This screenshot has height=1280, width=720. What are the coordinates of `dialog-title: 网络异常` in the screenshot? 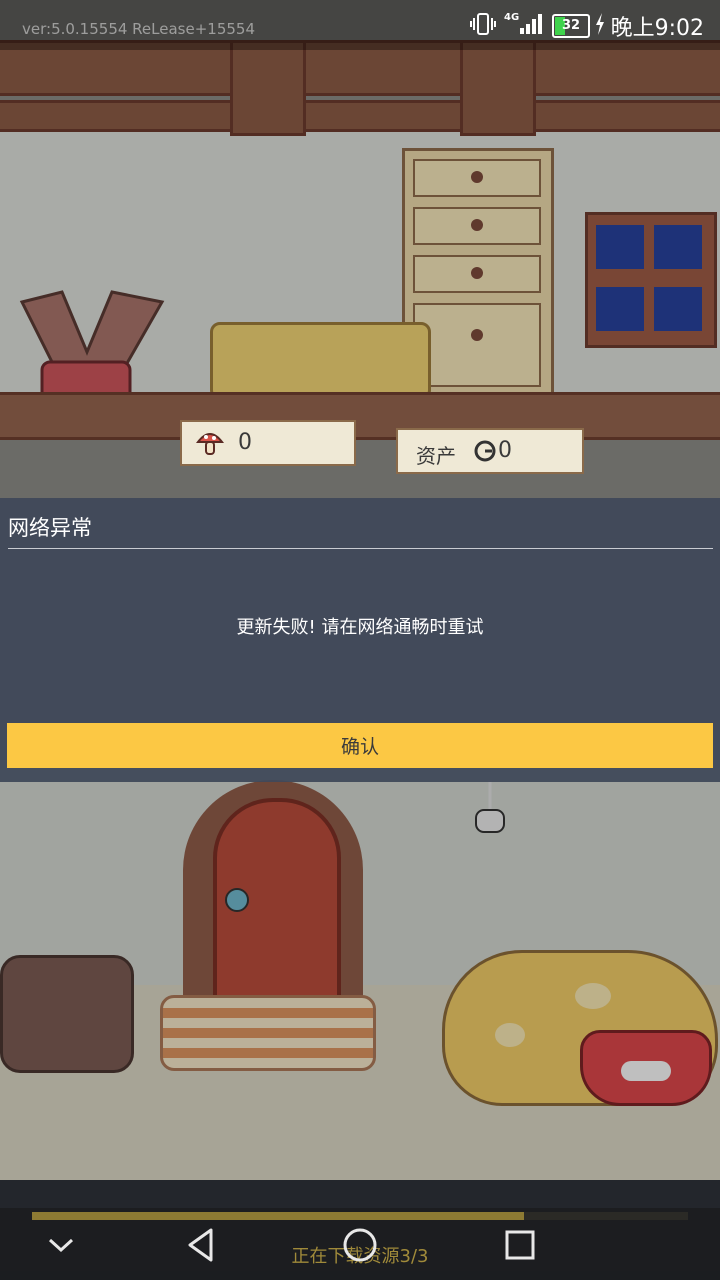 It's located at (50, 528).